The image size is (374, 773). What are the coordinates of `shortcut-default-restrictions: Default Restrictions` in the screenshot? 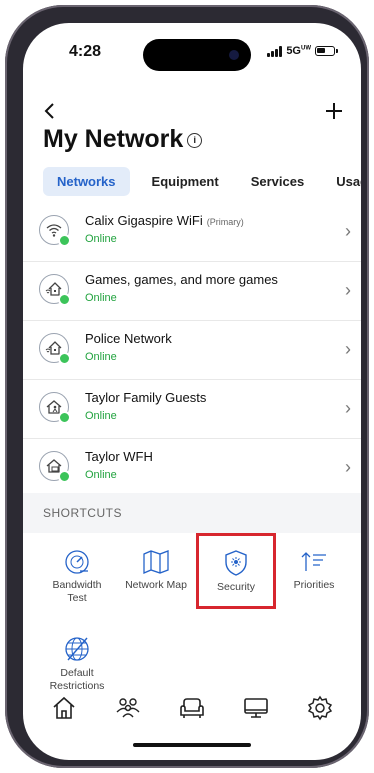 It's located at (77, 664).